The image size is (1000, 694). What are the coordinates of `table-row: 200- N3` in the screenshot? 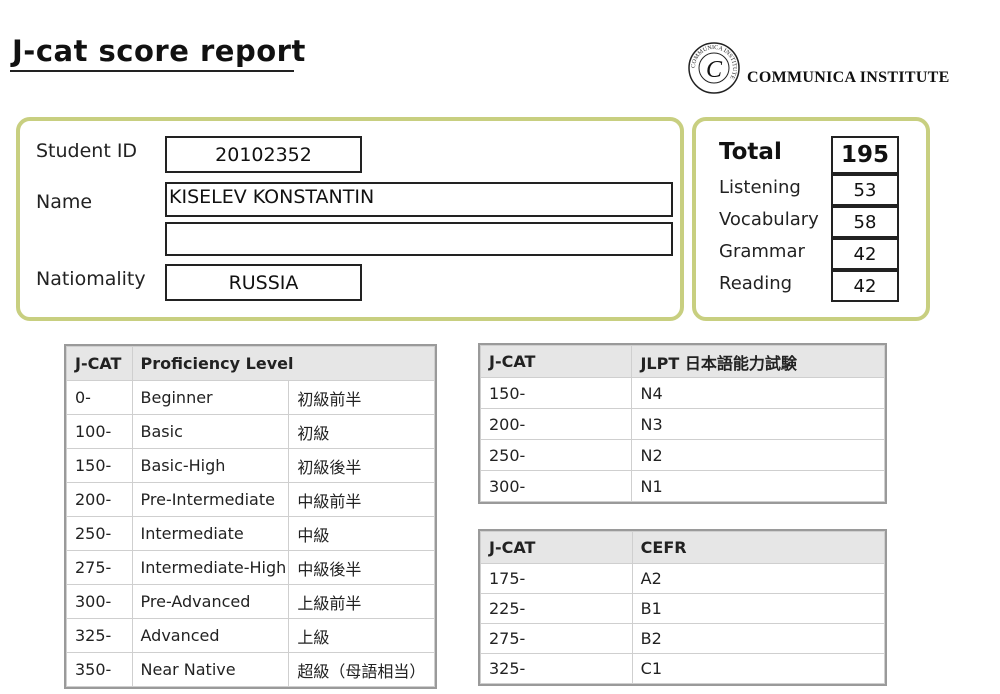 It's located at (682, 424).